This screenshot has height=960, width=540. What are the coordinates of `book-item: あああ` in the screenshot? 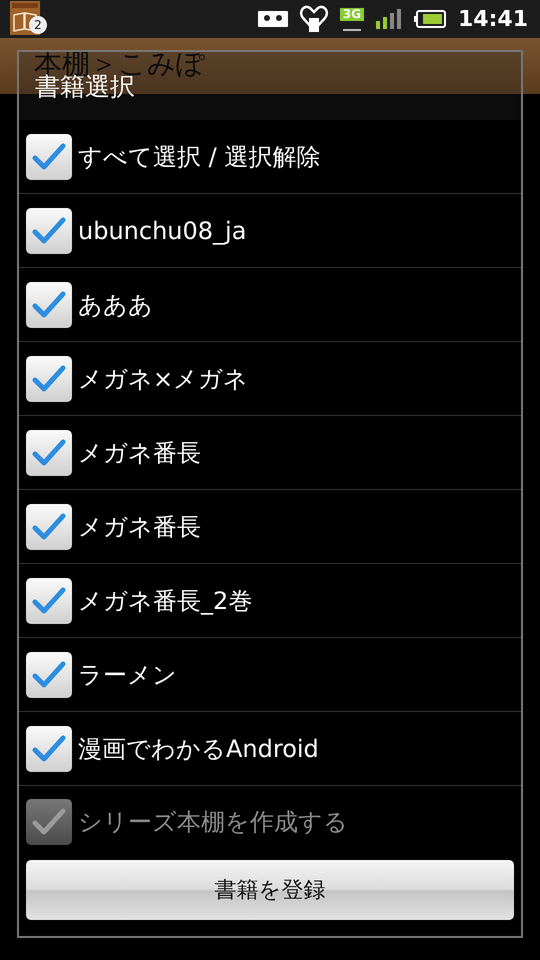 It's located at (270, 305).